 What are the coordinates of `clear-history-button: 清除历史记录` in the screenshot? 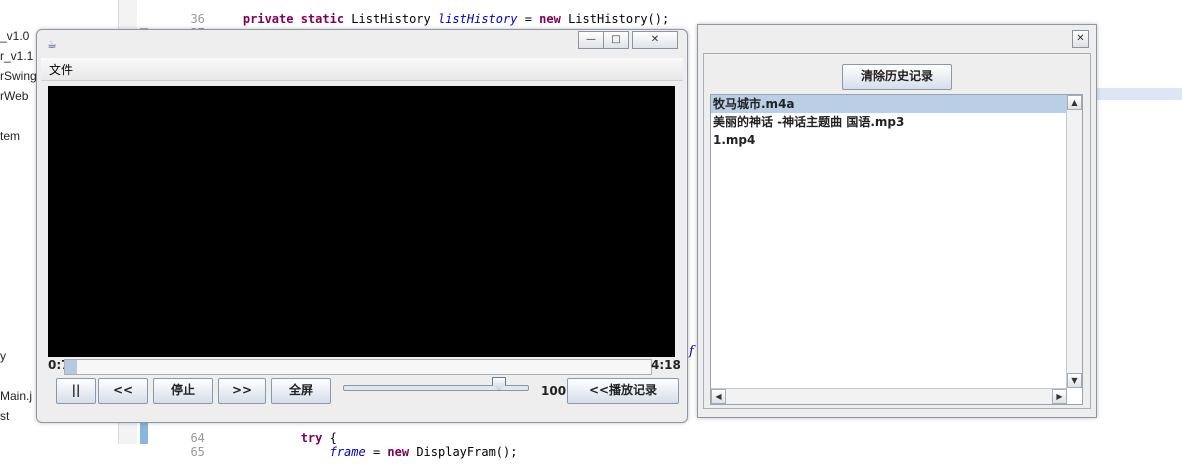 It's located at (897, 77).